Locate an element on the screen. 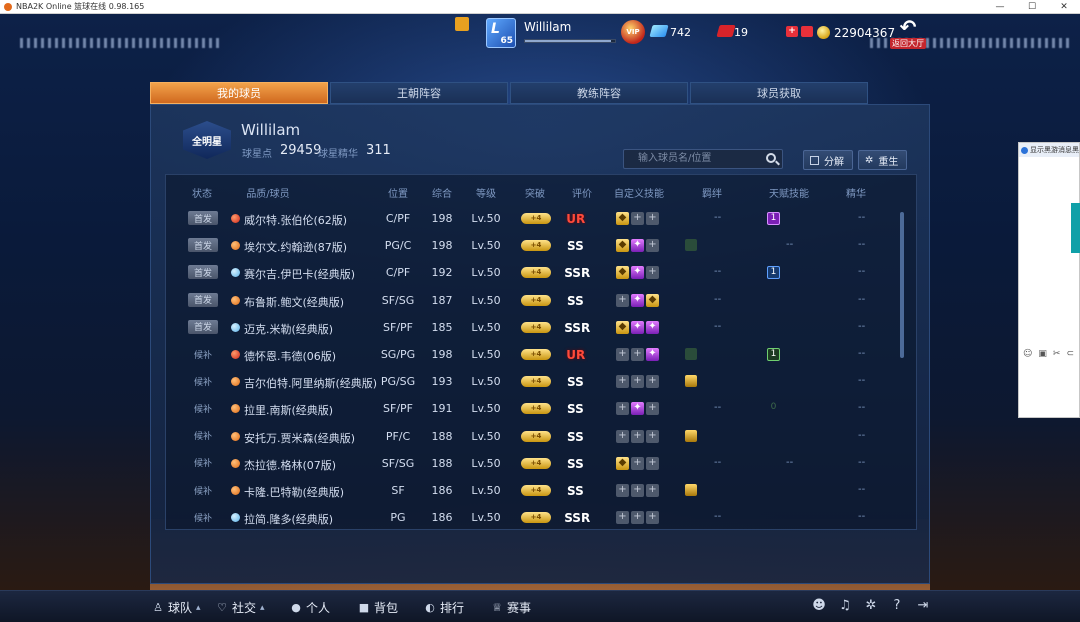  table-row: 候补 拉简.隆多(经典版) PG 186 Lv.50 +4 SSR + + + -- -- is located at coordinates (531, 517).